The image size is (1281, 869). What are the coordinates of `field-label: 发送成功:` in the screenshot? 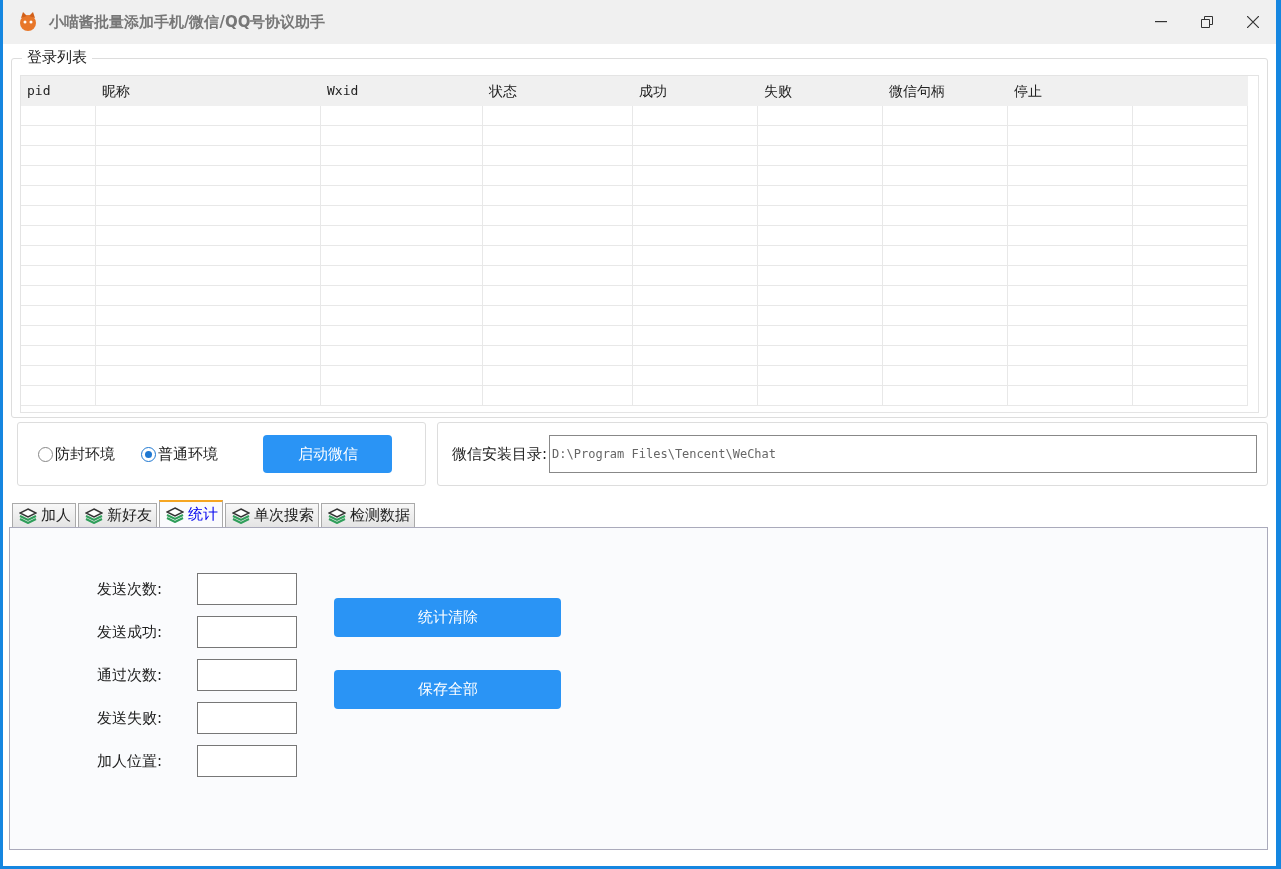 It's located at (130, 632).